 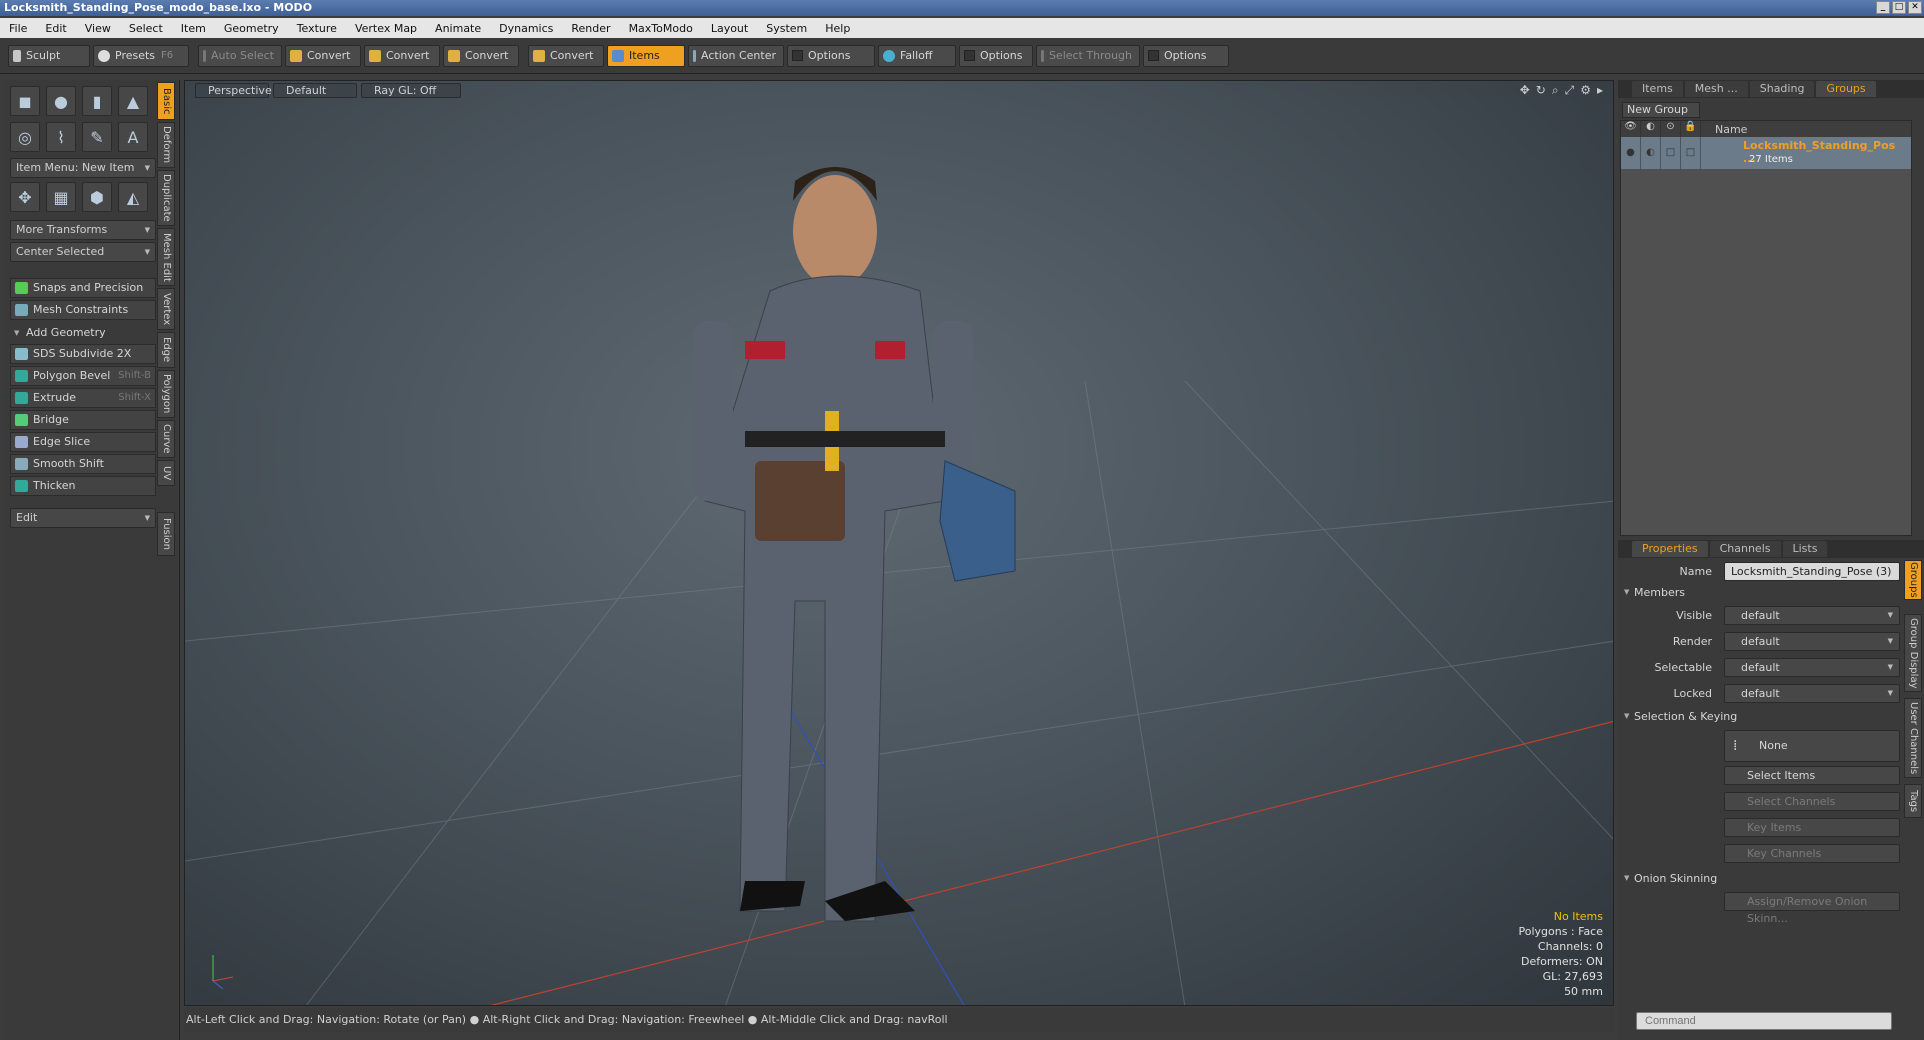 What do you see at coordinates (83, 486) in the screenshot?
I see `thicken-button: Thicken` at bounding box center [83, 486].